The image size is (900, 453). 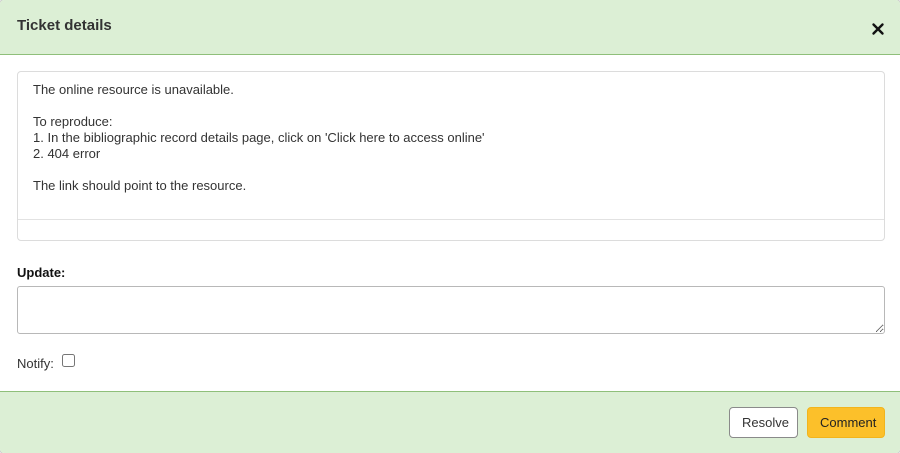 What do you see at coordinates (140, 185) in the screenshot?
I see `ticket-line: The link should point to the resource.` at bounding box center [140, 185].